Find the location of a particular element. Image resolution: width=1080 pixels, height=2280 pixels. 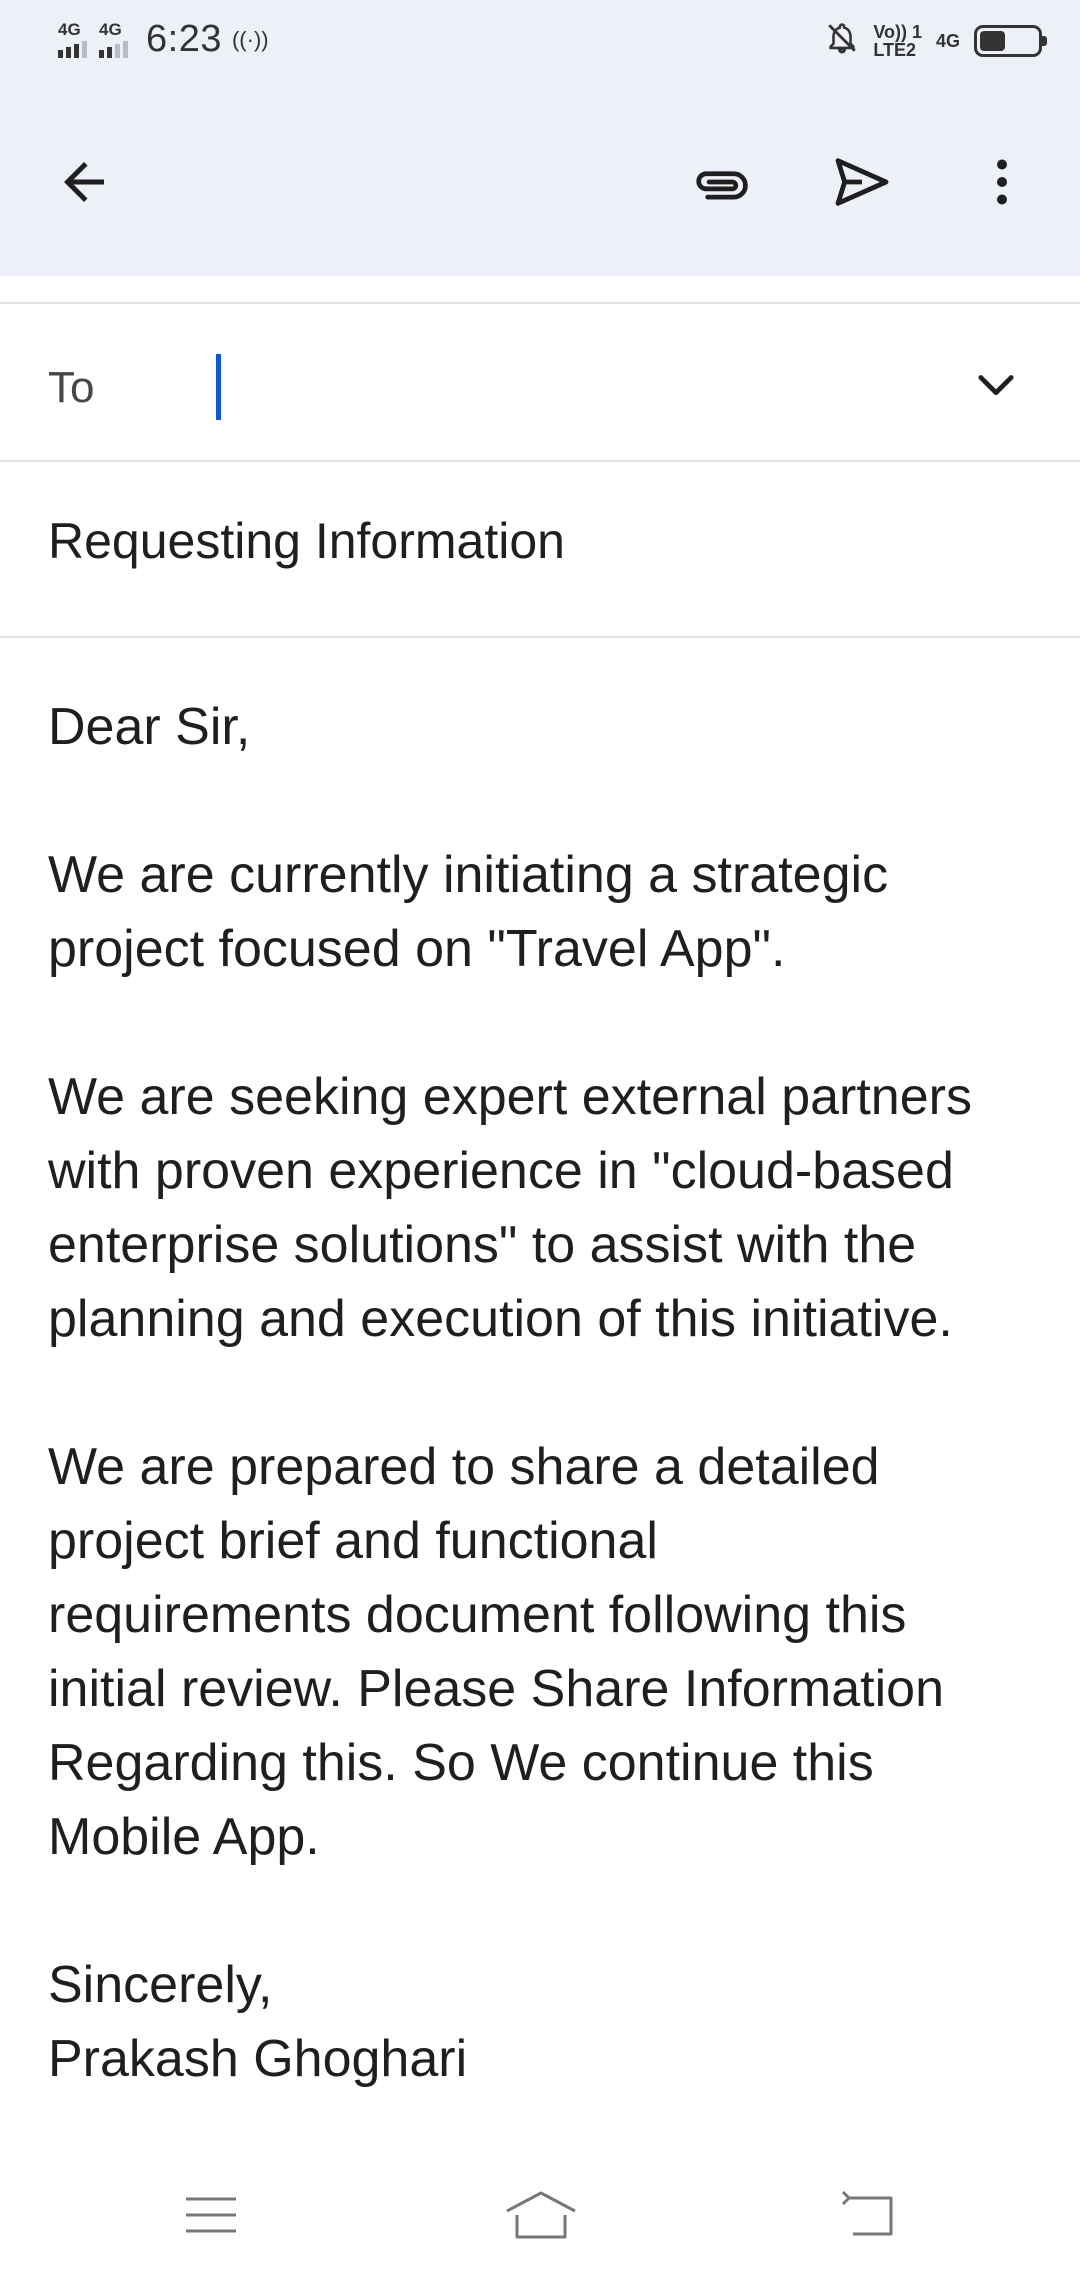

body-line: with proven experience in "cloud-based is located at coordinates (501, 1171).